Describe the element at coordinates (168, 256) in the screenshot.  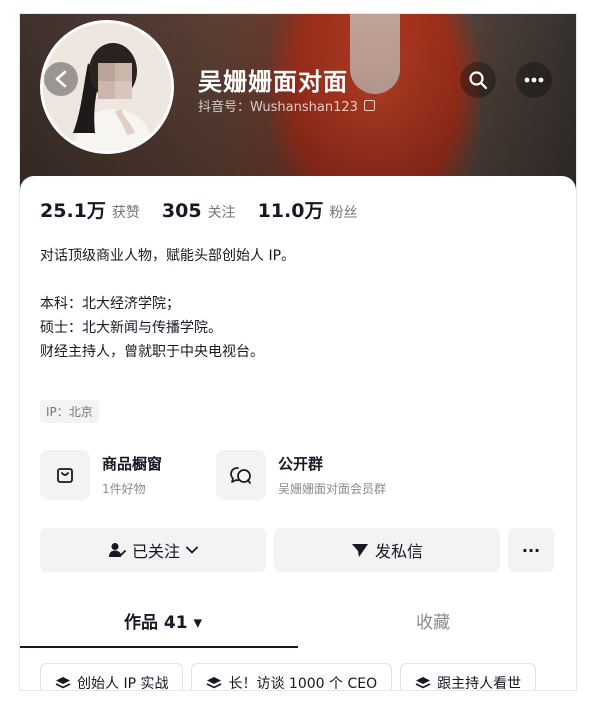
I see `bio-line: 对话顶级商业人物，赋能头部创始人 IP。` at that location.